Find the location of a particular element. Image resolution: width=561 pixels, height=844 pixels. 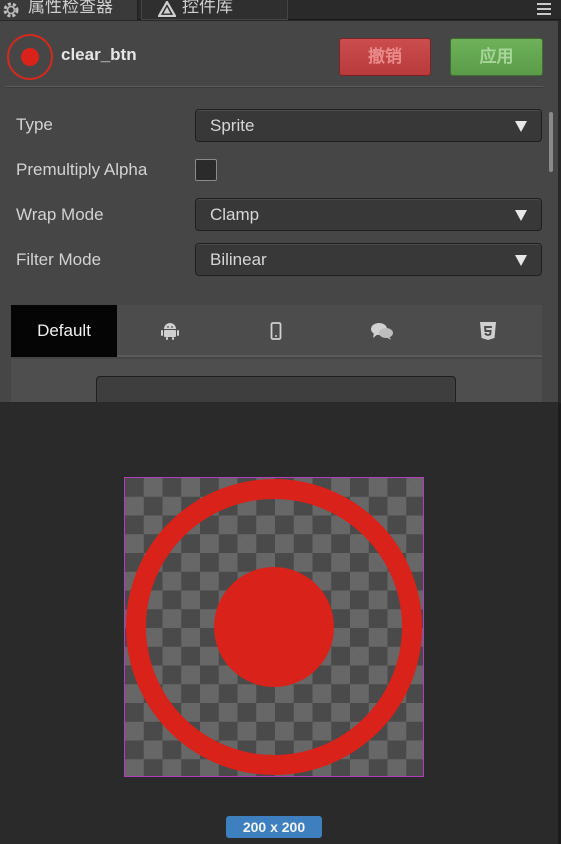

filter-mode-label: Filter Mode is located at coordinates (59, 259).